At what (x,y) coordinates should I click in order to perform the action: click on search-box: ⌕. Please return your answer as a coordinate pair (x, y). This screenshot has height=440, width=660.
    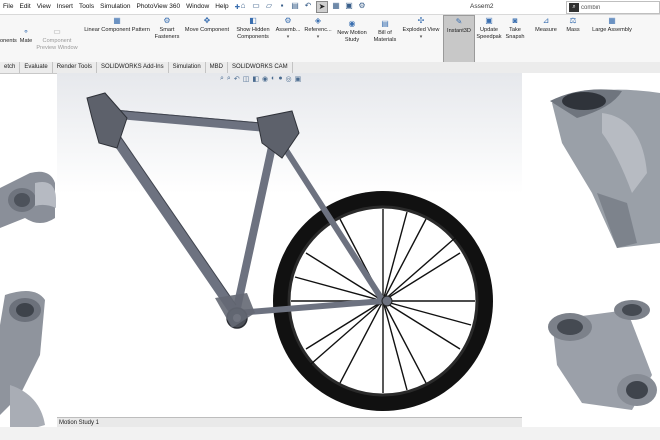
    Looking at the image, I should click on (613, 7).